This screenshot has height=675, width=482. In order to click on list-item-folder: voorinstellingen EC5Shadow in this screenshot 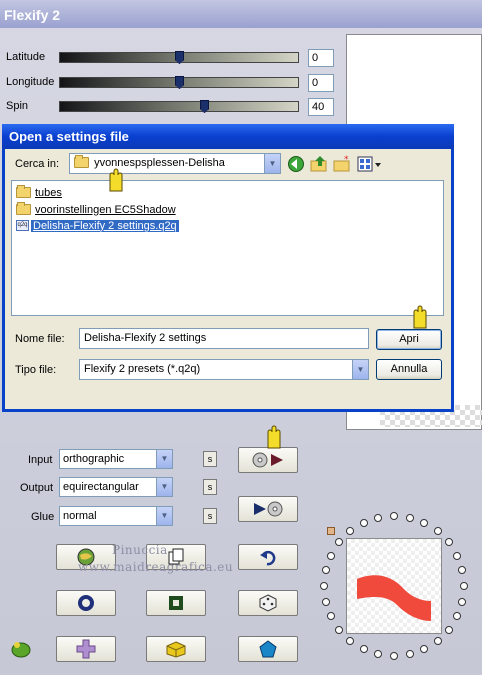, I will do `click(97, 209)`.